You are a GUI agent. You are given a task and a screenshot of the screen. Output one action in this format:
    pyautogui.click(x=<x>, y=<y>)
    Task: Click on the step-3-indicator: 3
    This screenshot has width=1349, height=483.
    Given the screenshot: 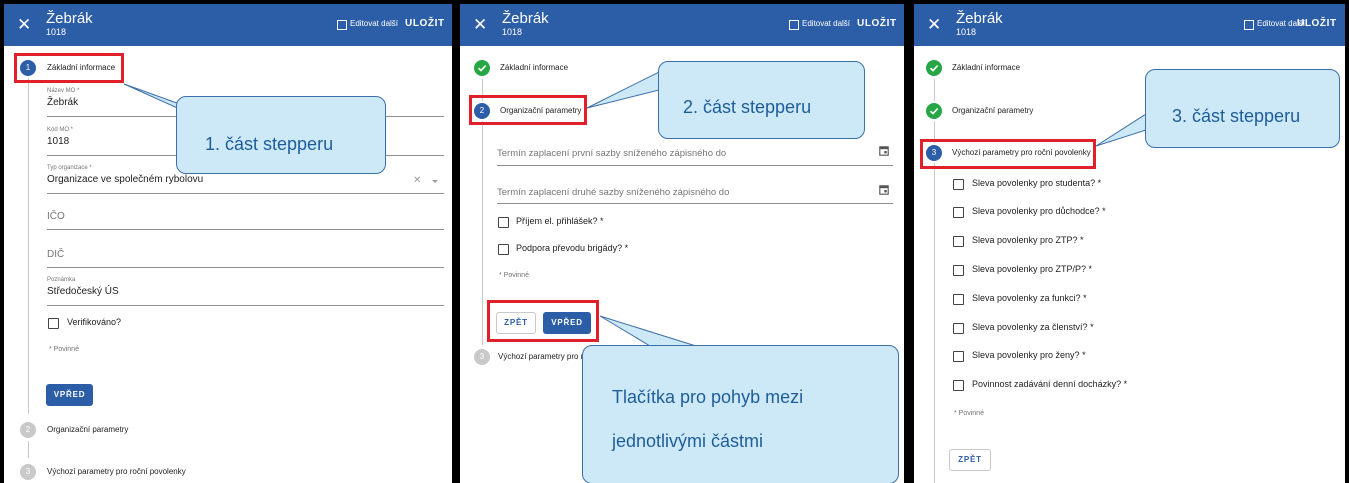 What is the action you would take?
    pyautogui.click(x=28, y=472)
    